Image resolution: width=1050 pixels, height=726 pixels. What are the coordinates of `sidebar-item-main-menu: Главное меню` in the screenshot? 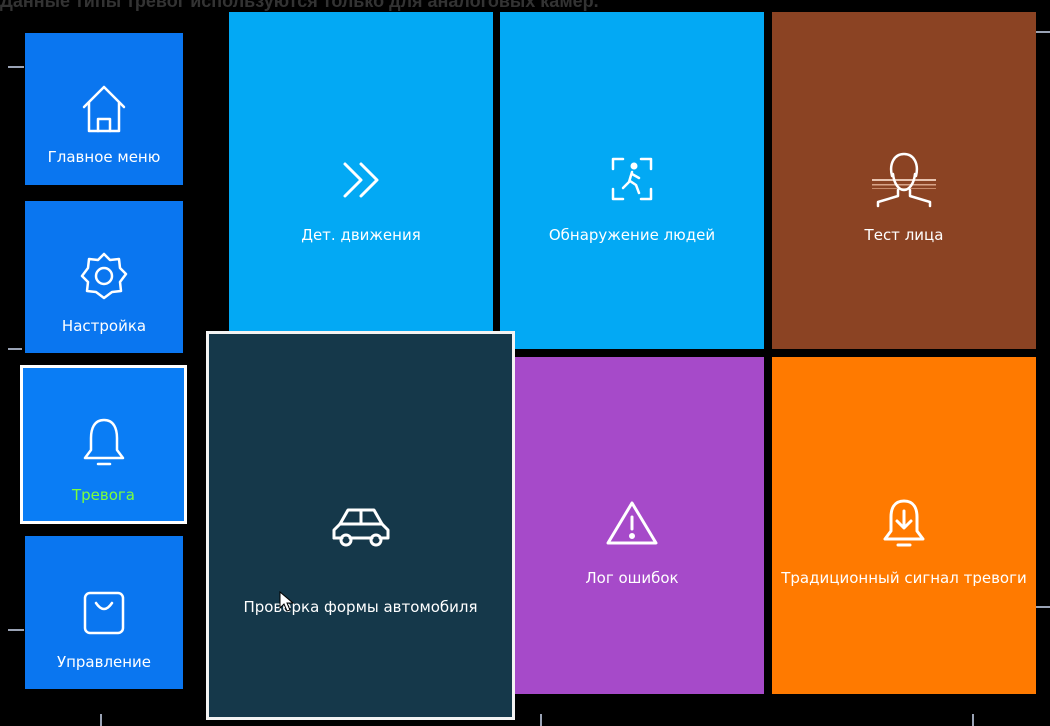 It's located at (104, 109).